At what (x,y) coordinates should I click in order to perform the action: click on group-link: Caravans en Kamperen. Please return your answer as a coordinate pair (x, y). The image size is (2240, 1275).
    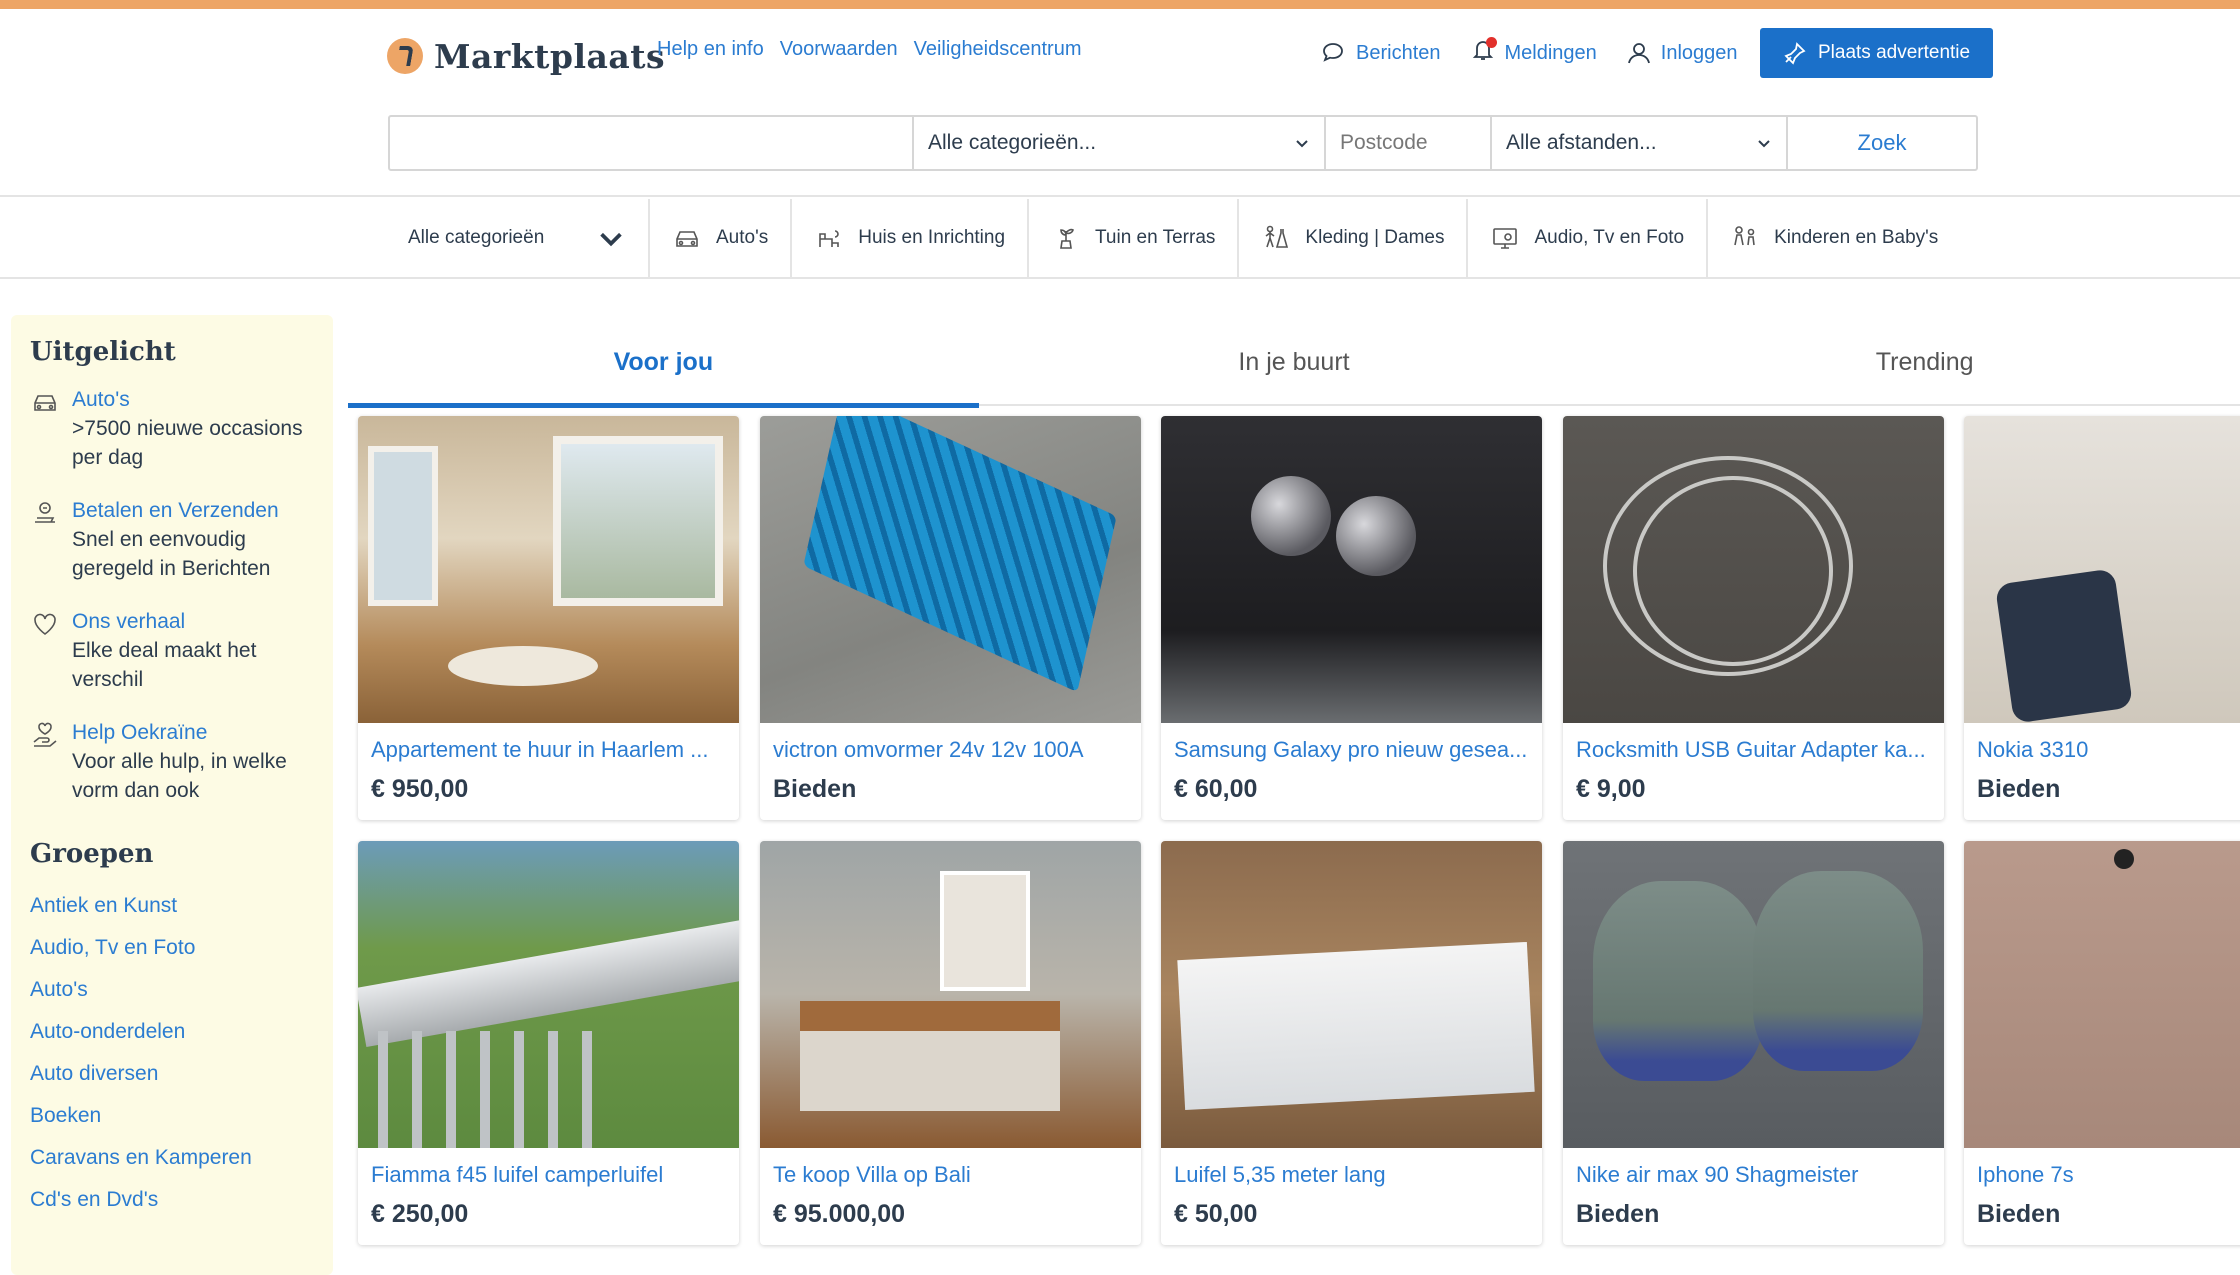
    Looking at the image, I should click on (172, 1158).